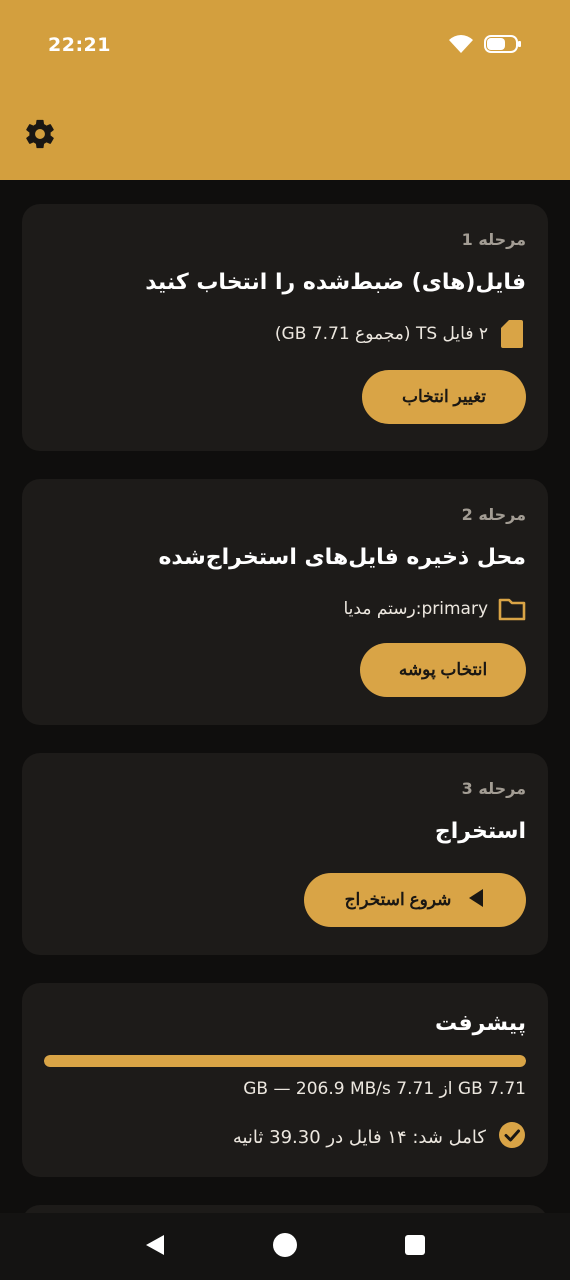 The width and height of the screenshot is (570, 1280). Describe the element at coordinates (359, 1137) in the screenshot. I see `completion-text: کامل شد: ۱۴ فایل در 39.30 ثانیه` at that location.